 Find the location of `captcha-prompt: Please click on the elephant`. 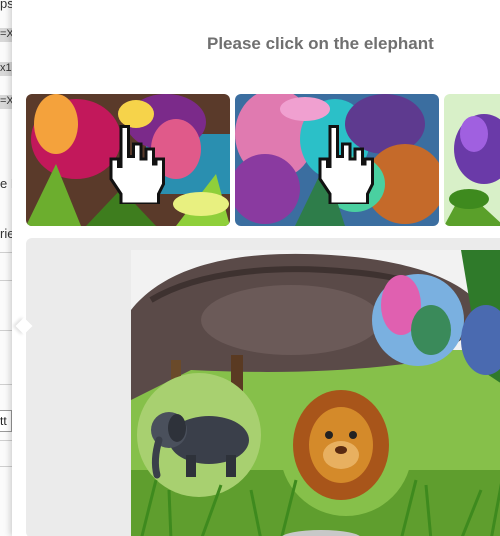

captcha-prompt: Please click on the elephant is located at coordinates (320, 43).